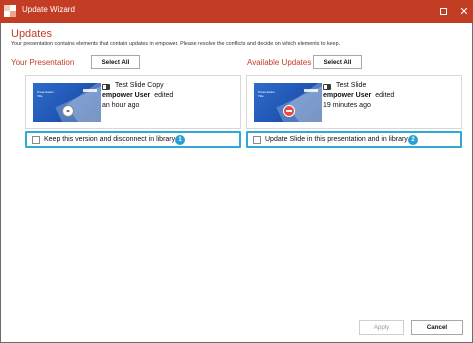 Image resolution: width=473 pixels, height=343 pixels. What do you see at coordinates (236, 11) in the screenshot?
I see `title-bar: Update Wizard ✕` at bounding box center [236, 11].